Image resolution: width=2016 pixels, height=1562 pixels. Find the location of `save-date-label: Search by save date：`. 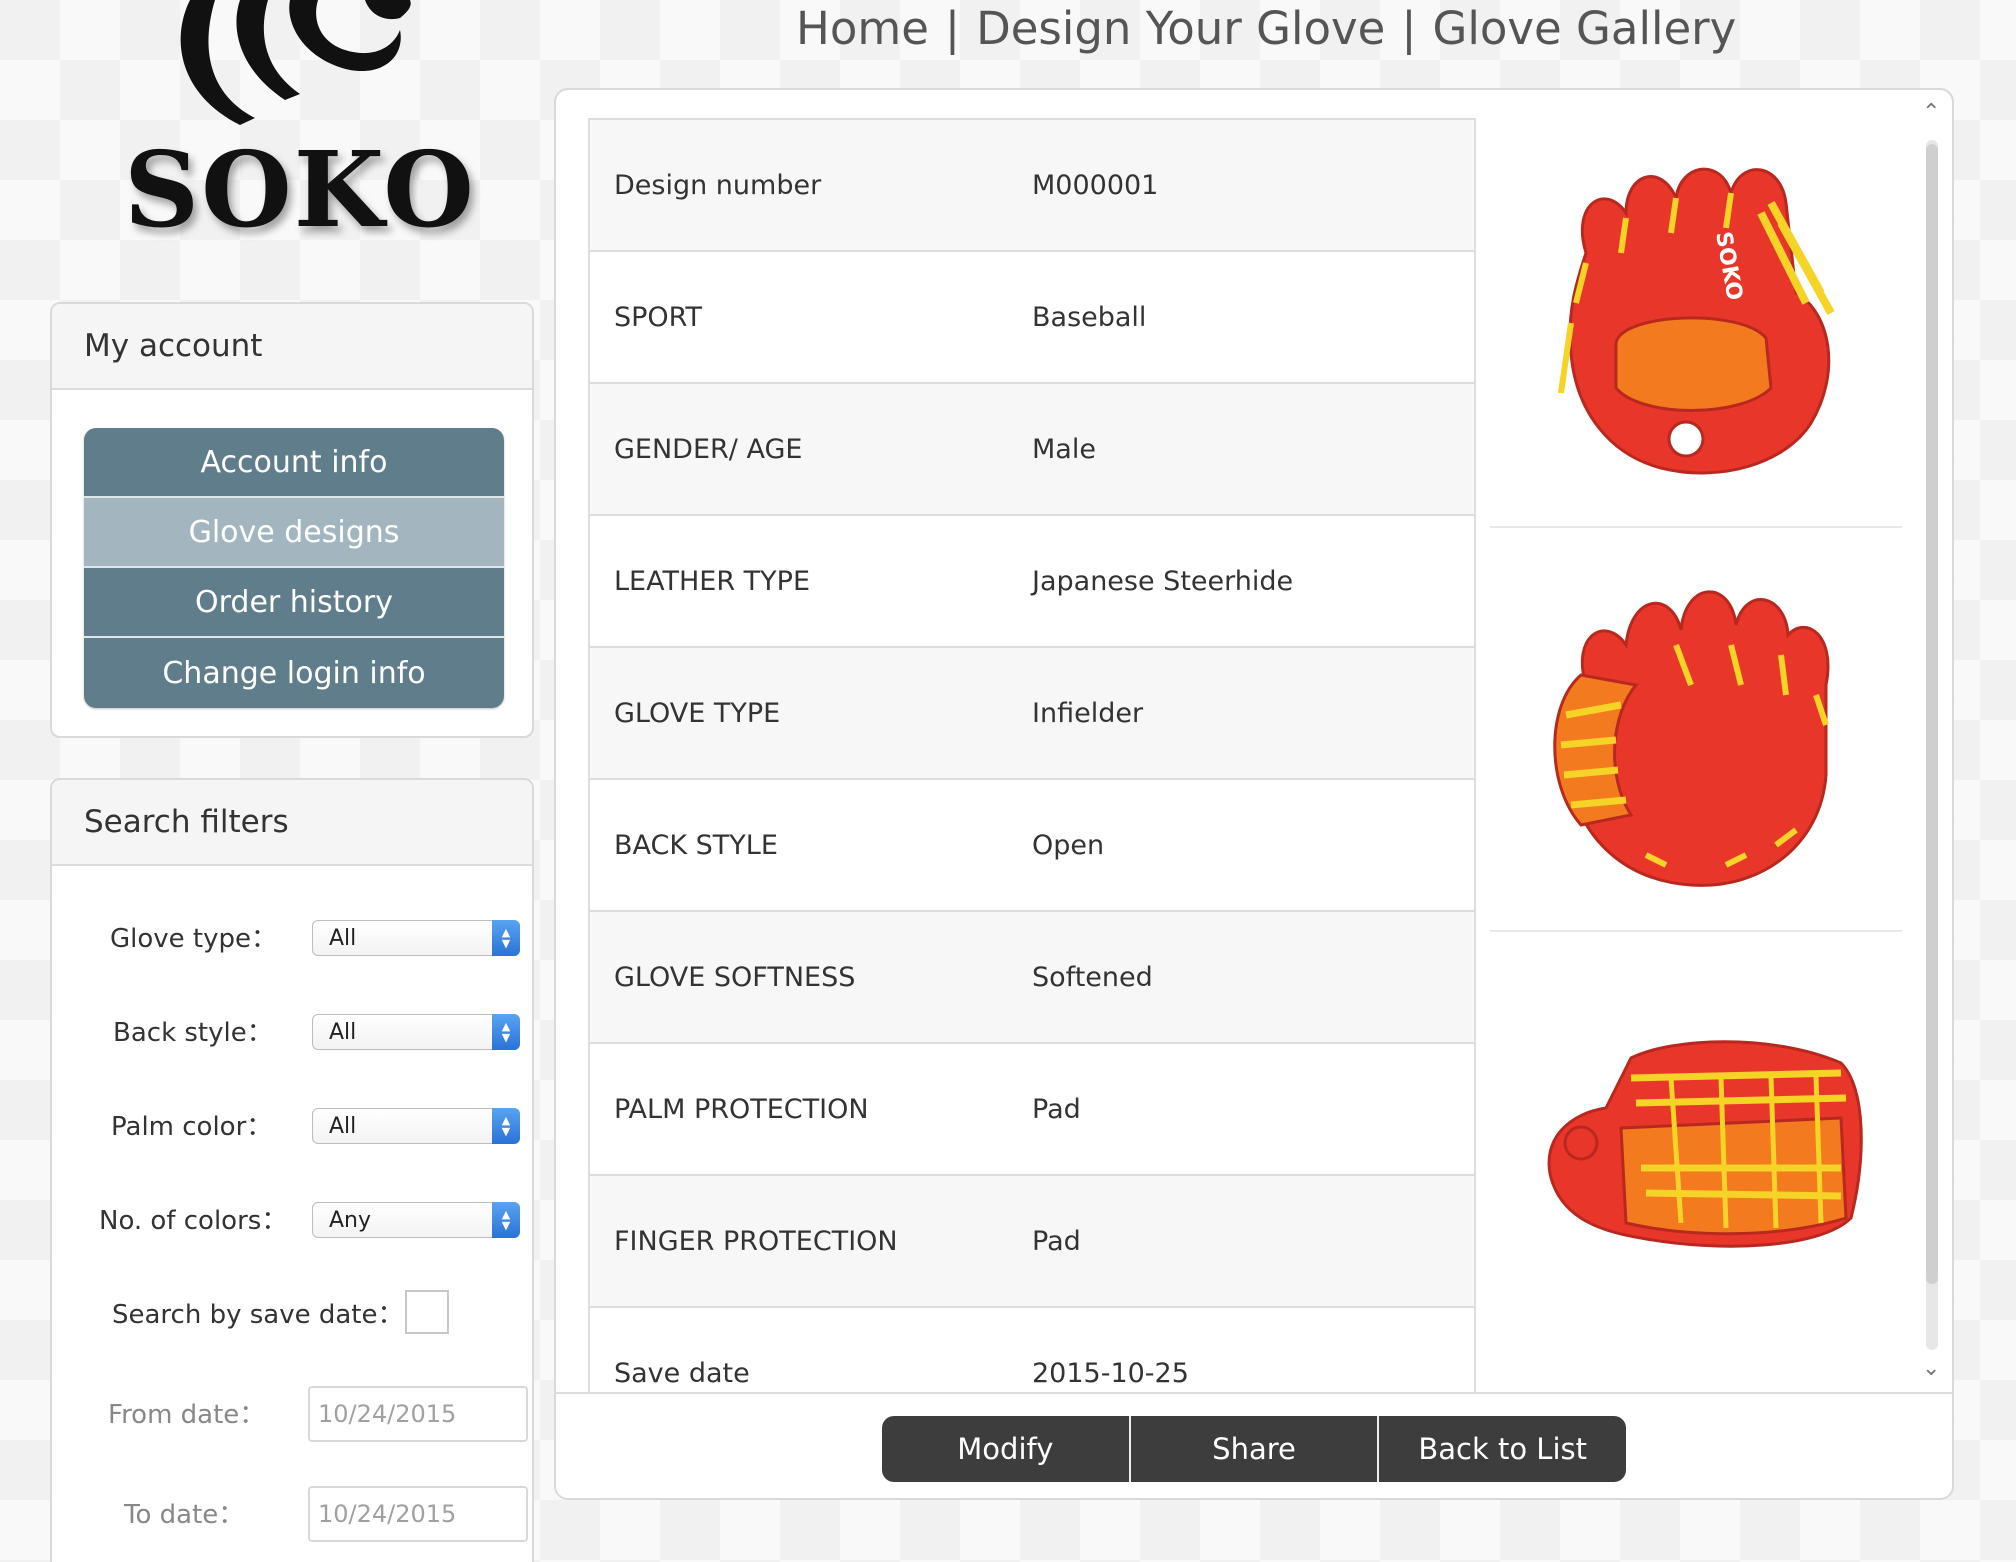

save-date-label: Search by save date： is located at coordinates (258, 1315).